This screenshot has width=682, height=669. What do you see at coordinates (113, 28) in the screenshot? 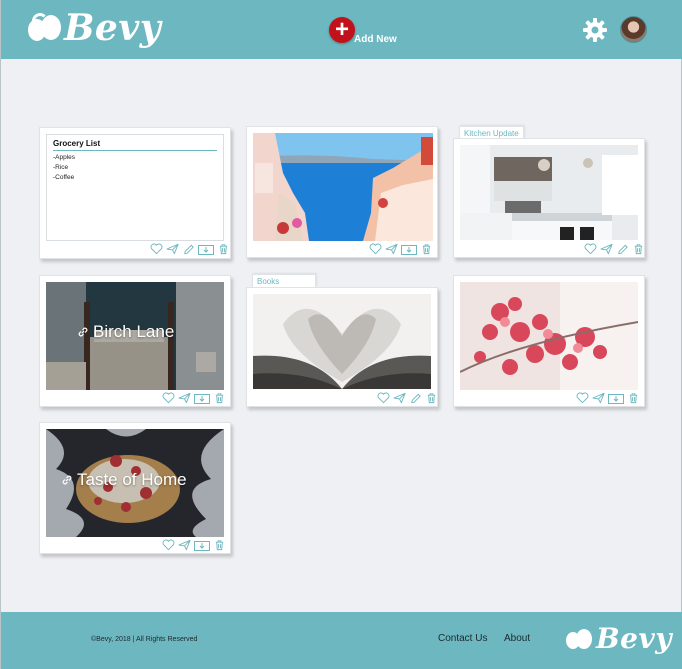
I see `logo-text: Bevy` at bounding box center [113, 28].